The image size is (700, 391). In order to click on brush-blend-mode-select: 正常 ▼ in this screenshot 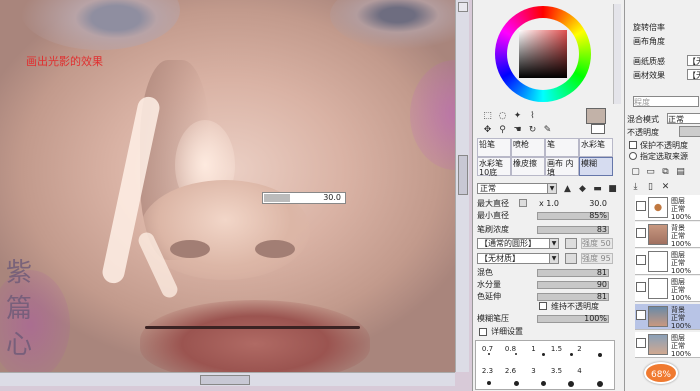, I will do `click(517, 188)`.